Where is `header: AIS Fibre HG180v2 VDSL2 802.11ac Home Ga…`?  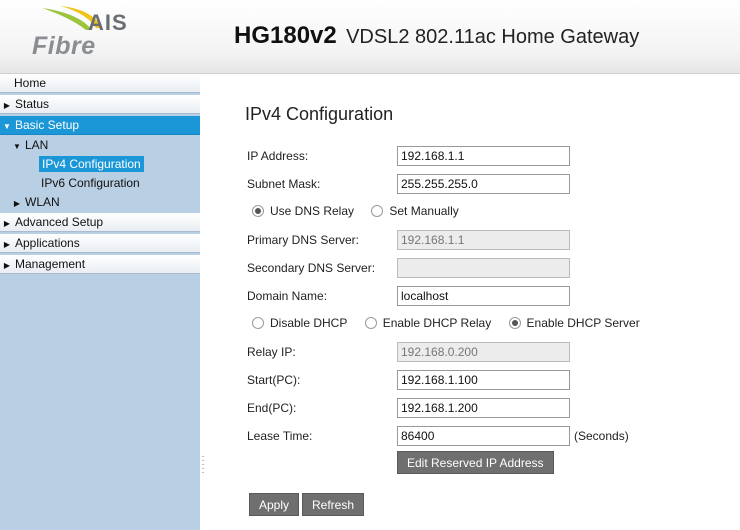
header: AIS Fibre HG180v2 VDSL2 802.11ac Home Ga… is located at coordinates (370, 37).